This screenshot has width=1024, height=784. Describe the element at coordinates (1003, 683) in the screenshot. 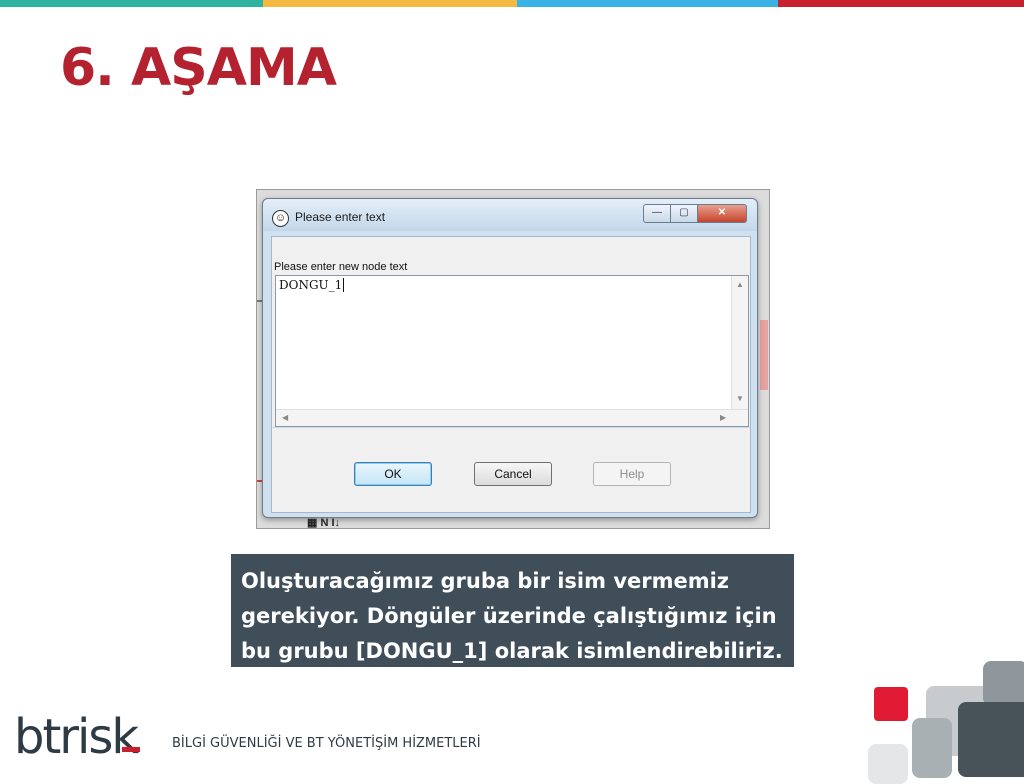

I see `deco-square-gray-mid` at that location.